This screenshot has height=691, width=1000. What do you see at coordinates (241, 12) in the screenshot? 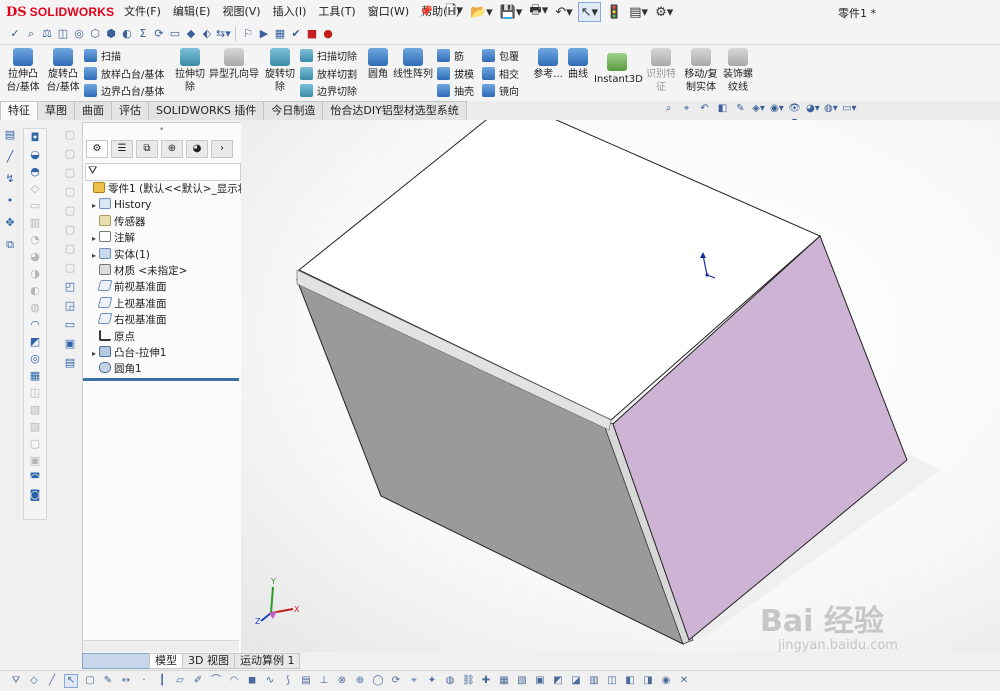
I see `menu-view: 视图(V)` at bounding box center [241, 12].